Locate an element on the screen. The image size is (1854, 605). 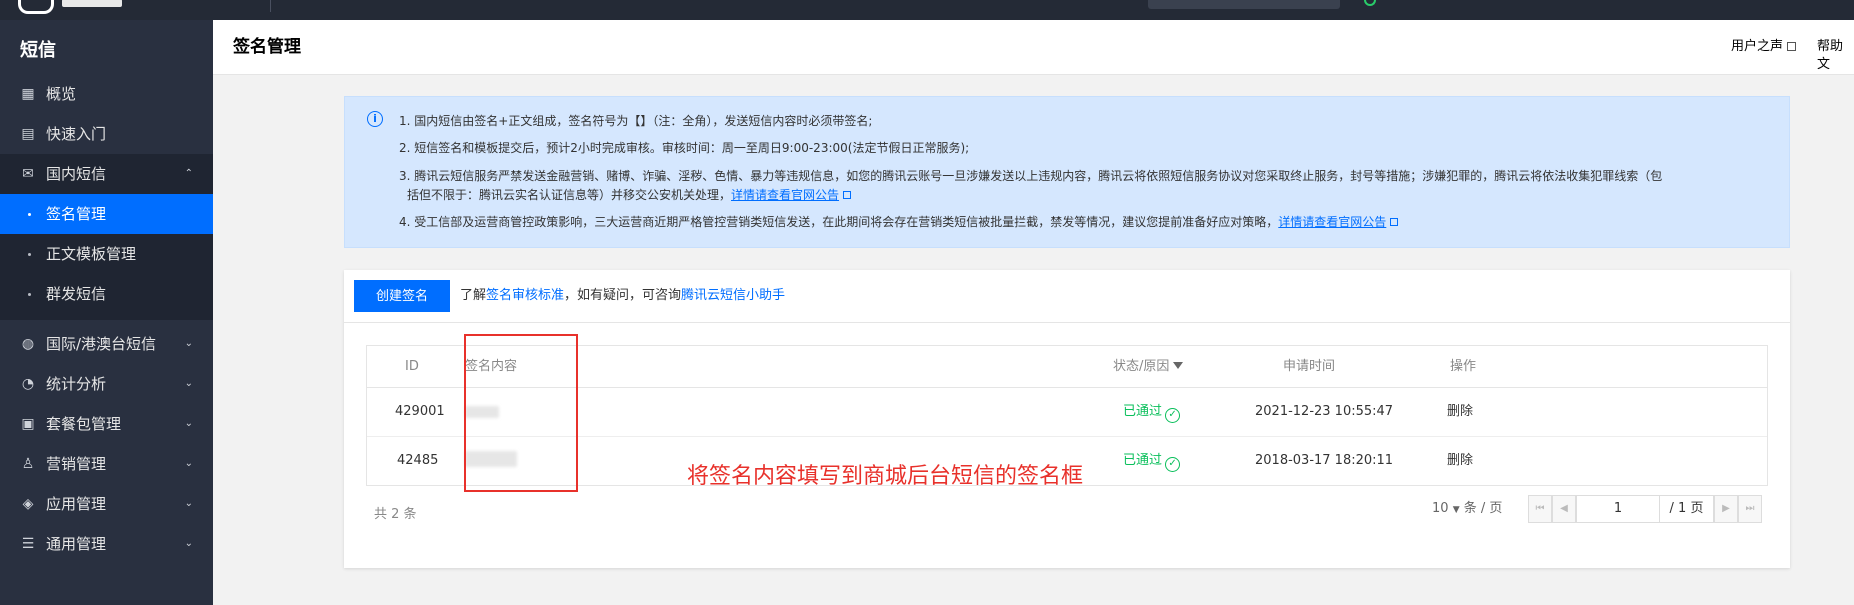
notice-line-3b-text: 括但不限于：腾讯云实名认证信息等）并移交公安机关处理， is located at coordinates (569, 195).